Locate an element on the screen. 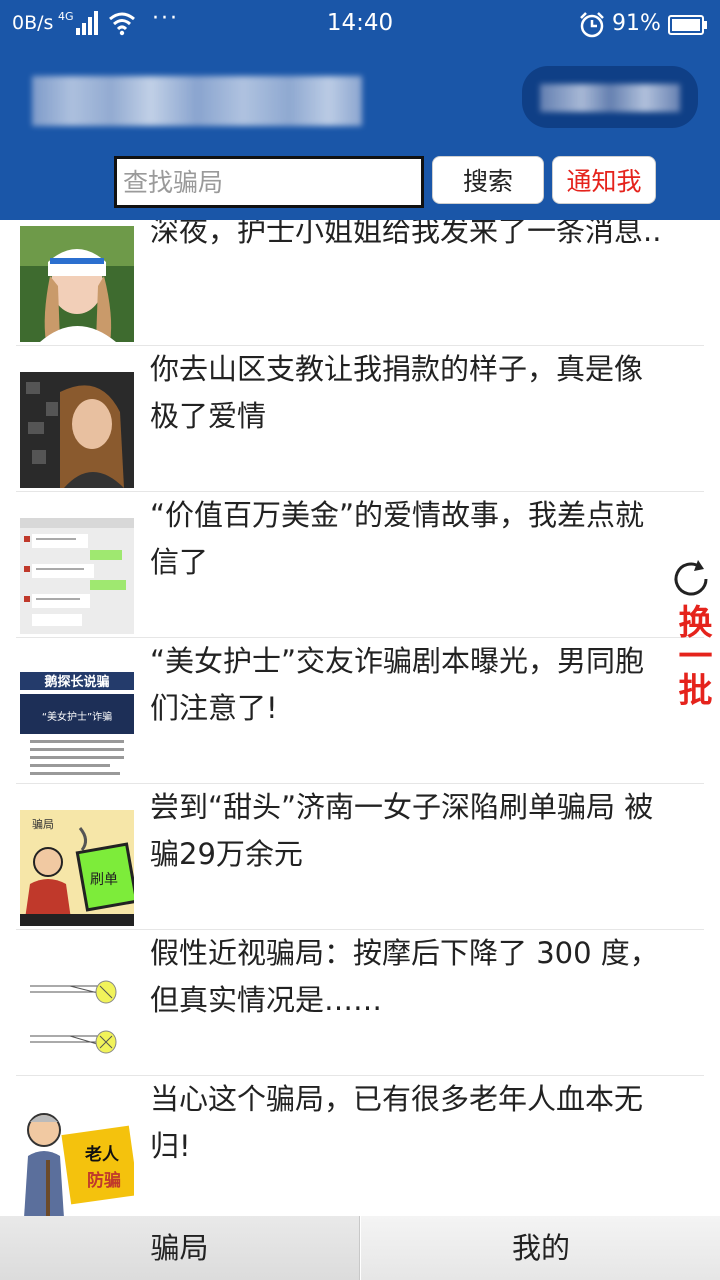 This screenshot has height=1280, width=720. article-item-2: “价值百万美金”的爱情故事，我差点就信了 is located at coordinates (360, 565).